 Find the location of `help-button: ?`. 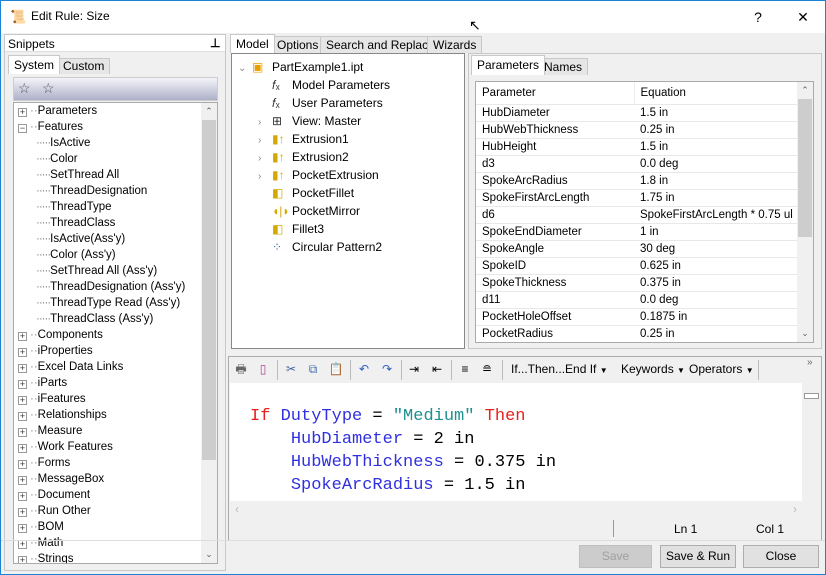

help-button: ? is located at coordinates (758, 17).